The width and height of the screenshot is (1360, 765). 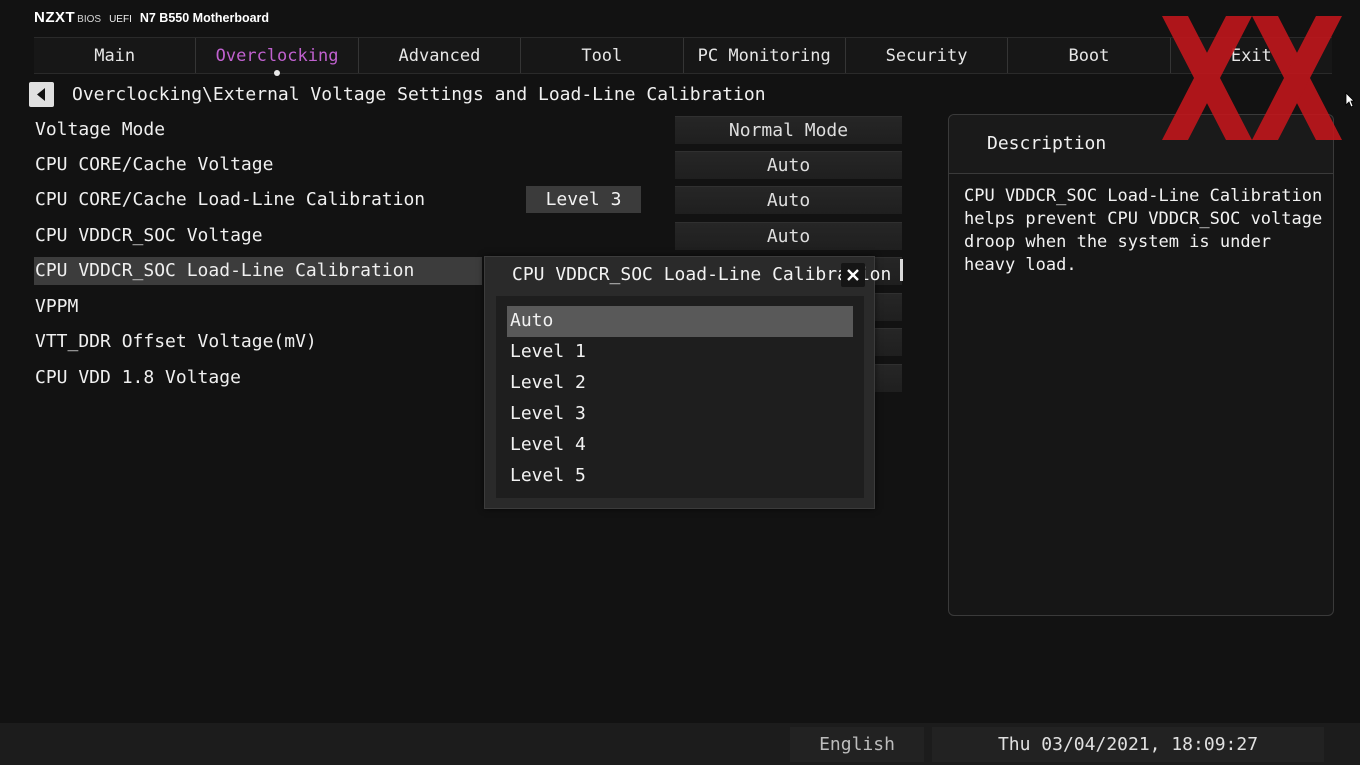 I want to click on brand-logo: NZXT, so click(x=55, y=17).